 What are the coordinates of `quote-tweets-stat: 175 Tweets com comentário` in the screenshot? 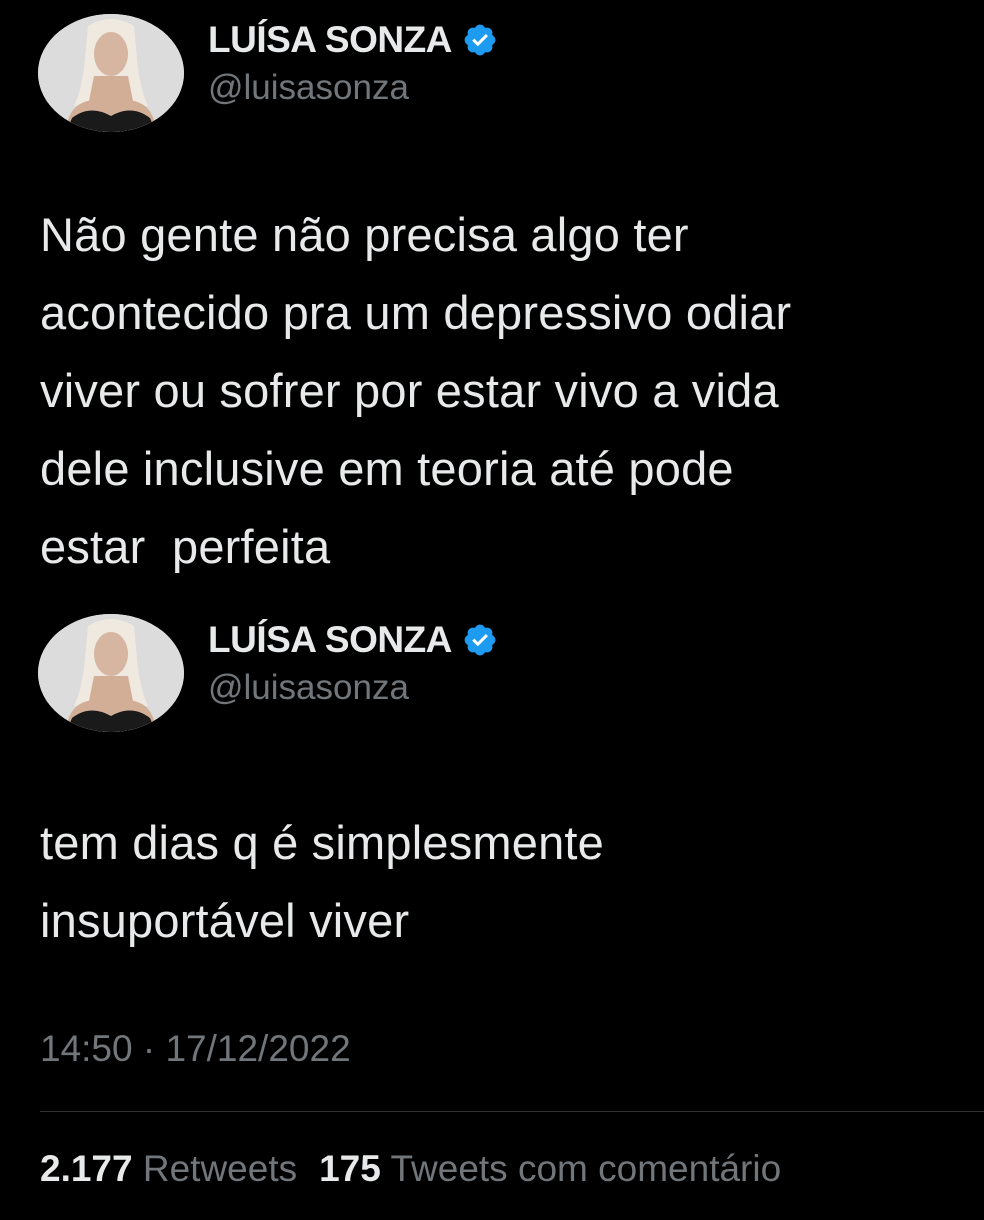 It's located at (550, 1168).